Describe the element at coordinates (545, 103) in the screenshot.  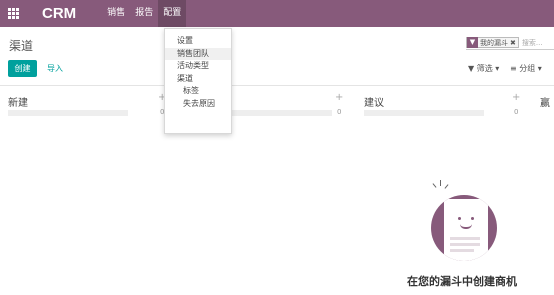
I see `column-title: 赢` at that location.